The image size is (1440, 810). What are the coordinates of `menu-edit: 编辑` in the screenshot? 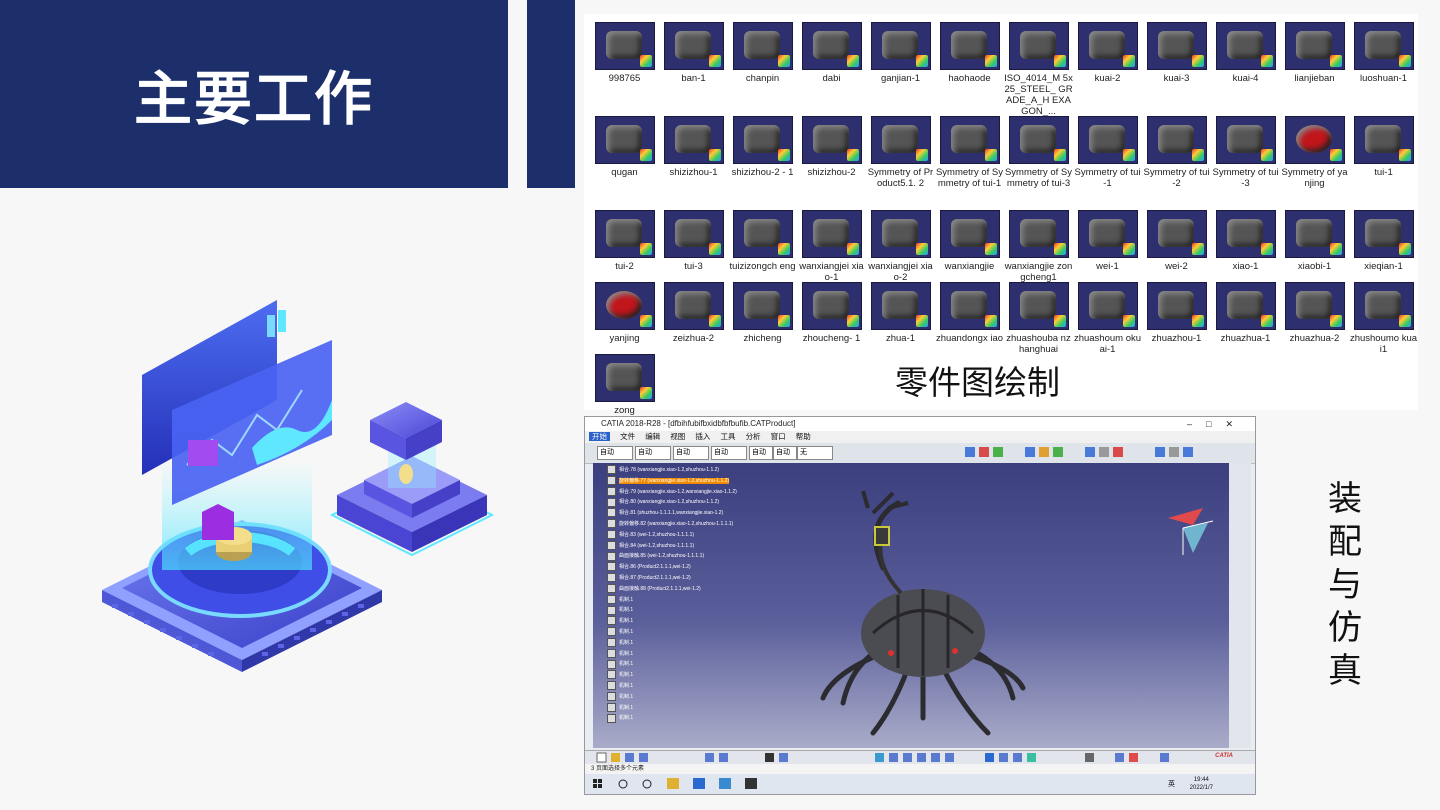 It's located at (652, 436).